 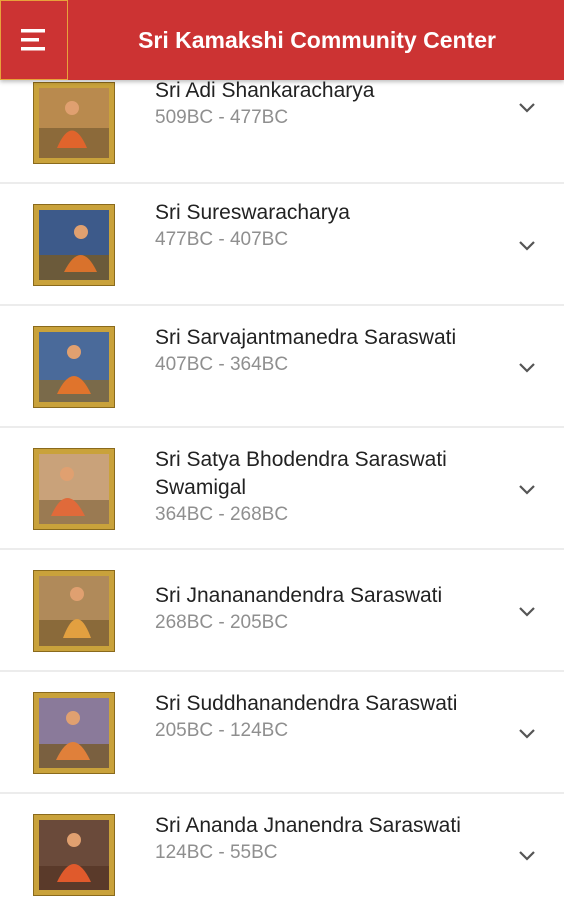 I want to click on acharya-name: Sri Satya Bhodendra Saraswati Swamigal, so click(x=301, y=473).